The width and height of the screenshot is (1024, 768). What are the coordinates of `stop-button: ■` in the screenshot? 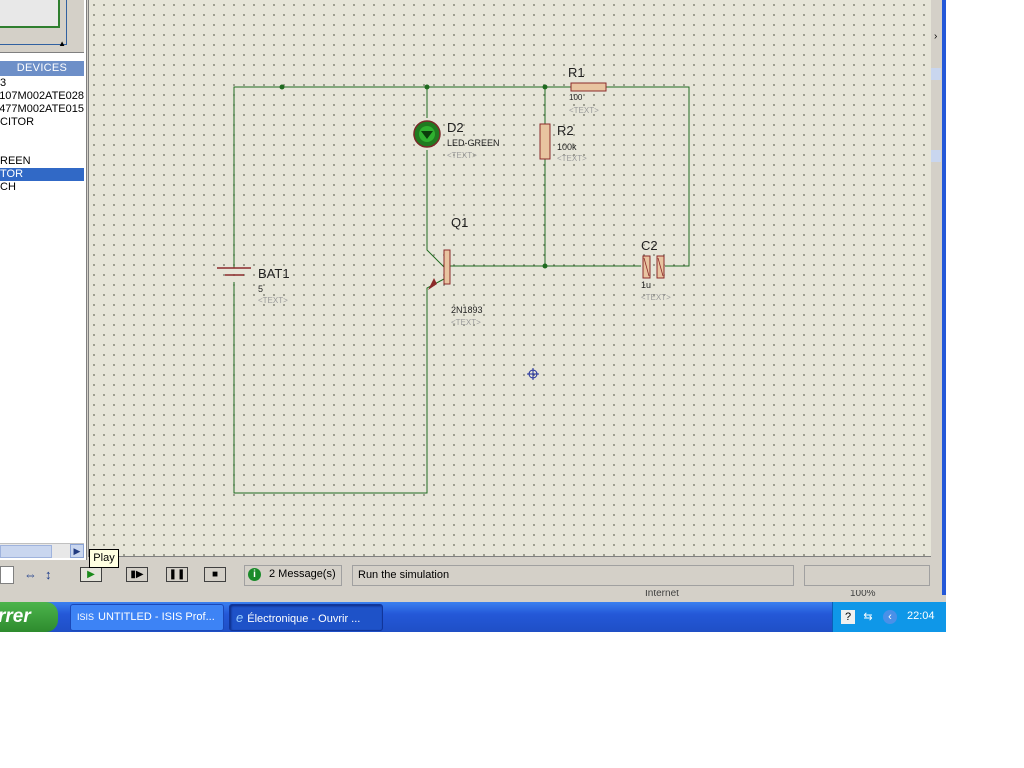 It's located at (215, 574).